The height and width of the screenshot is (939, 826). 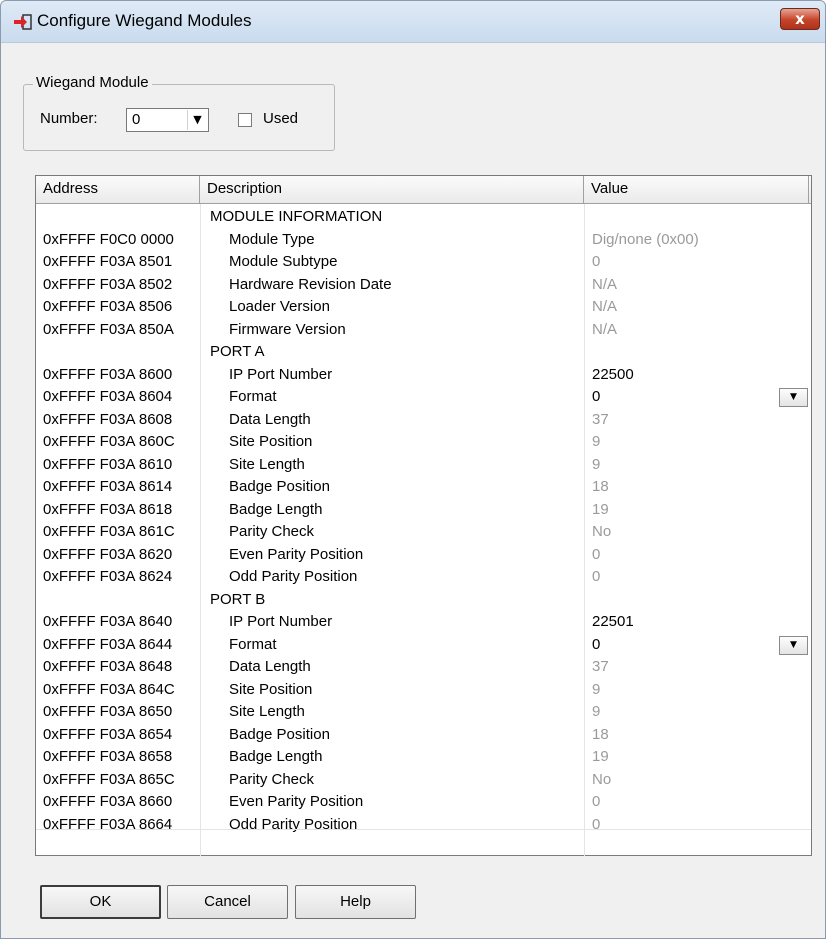 I want to click on close-button: x, so click(x=800, y=19).